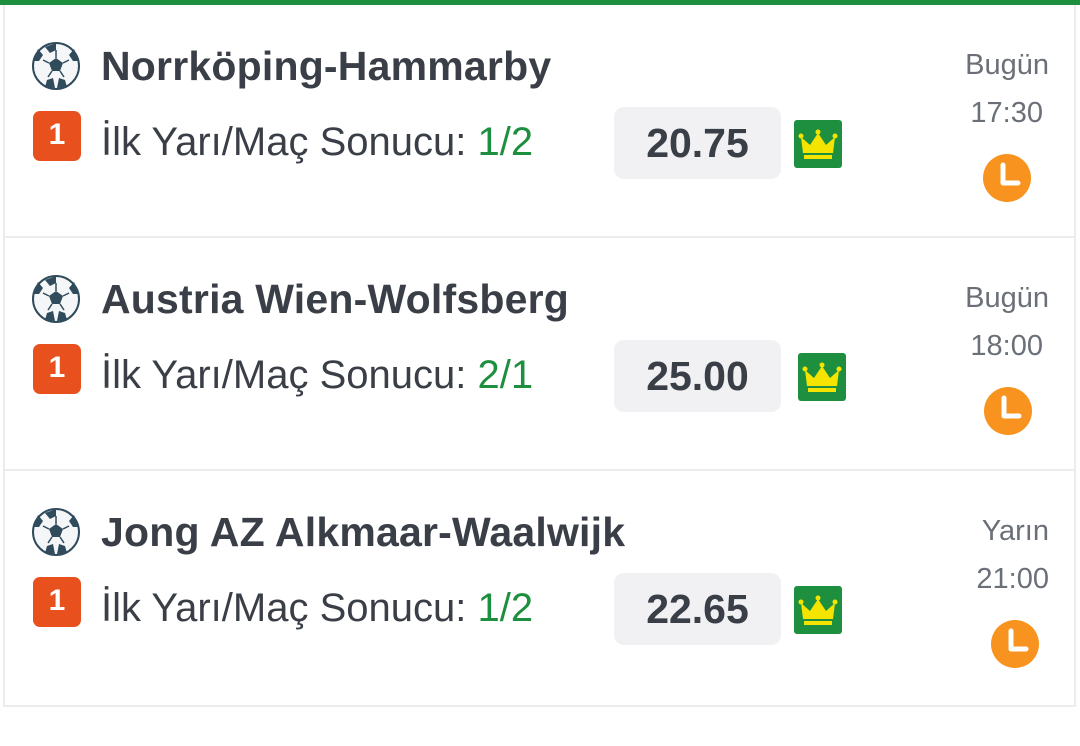  Describe the element at coordinates (363, 532) in the screenshot. I see `match-title: Jong AZ Alkmaar-Waalwijk` at that location.